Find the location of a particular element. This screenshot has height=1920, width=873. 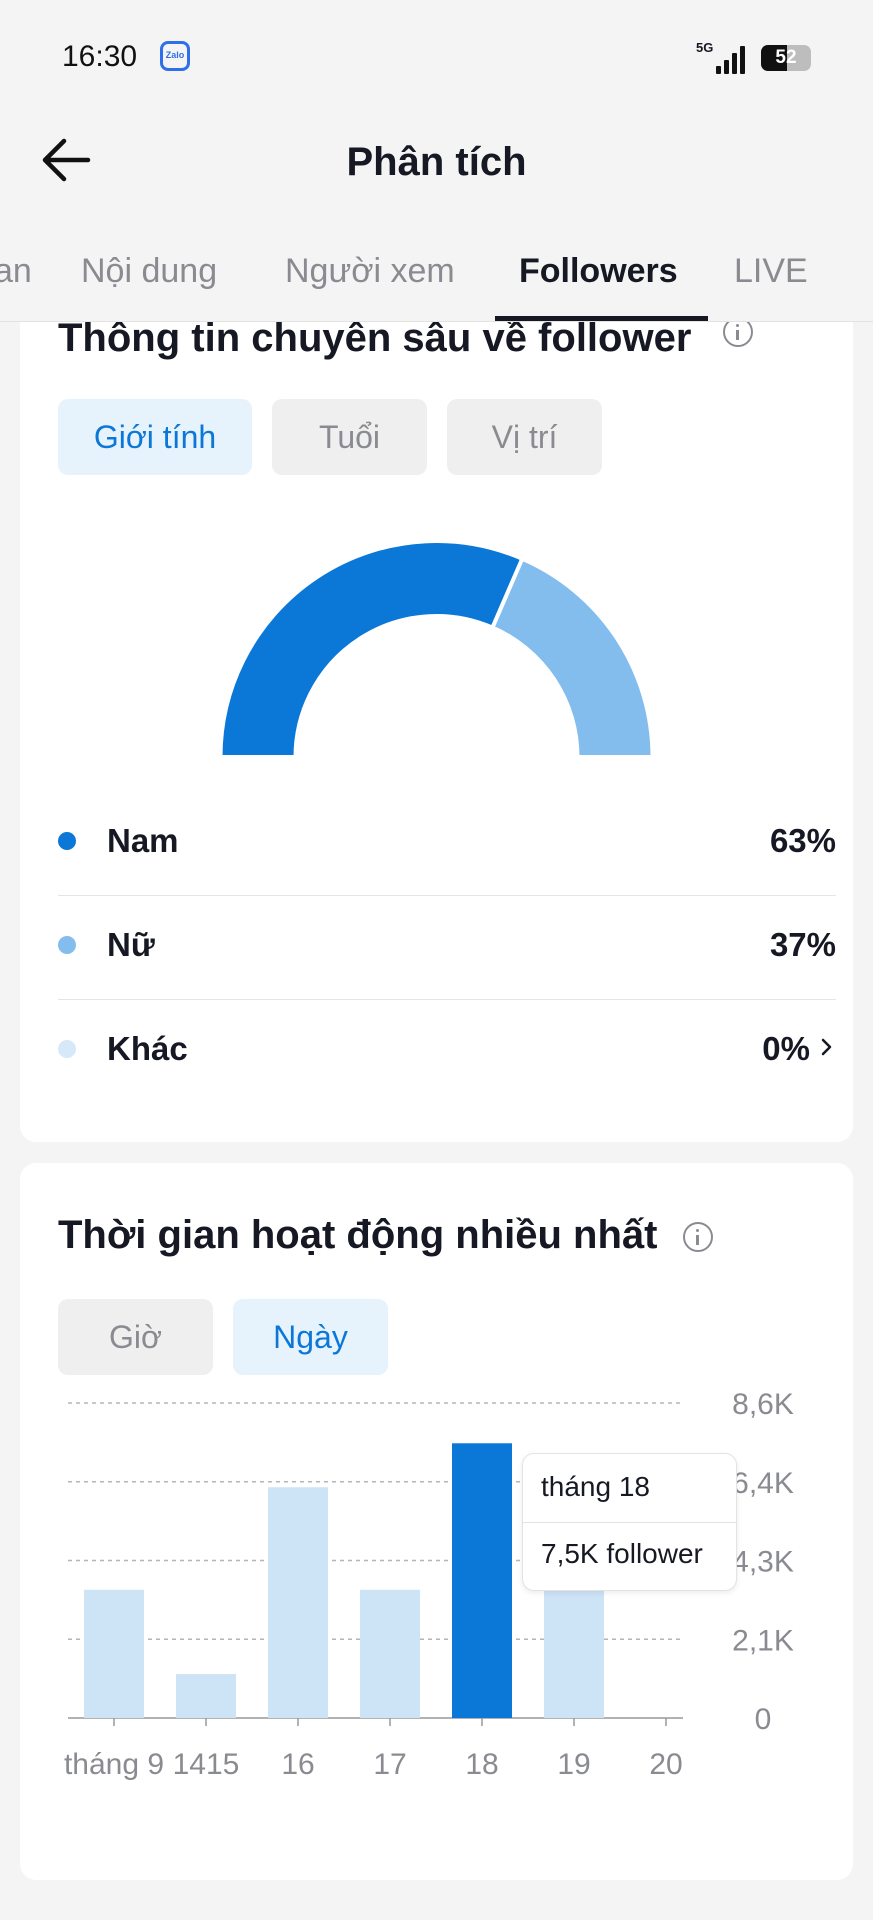

analytics-tabs: an Nội dung Người xem Followers LIVE is located at coordinates (436, 279).